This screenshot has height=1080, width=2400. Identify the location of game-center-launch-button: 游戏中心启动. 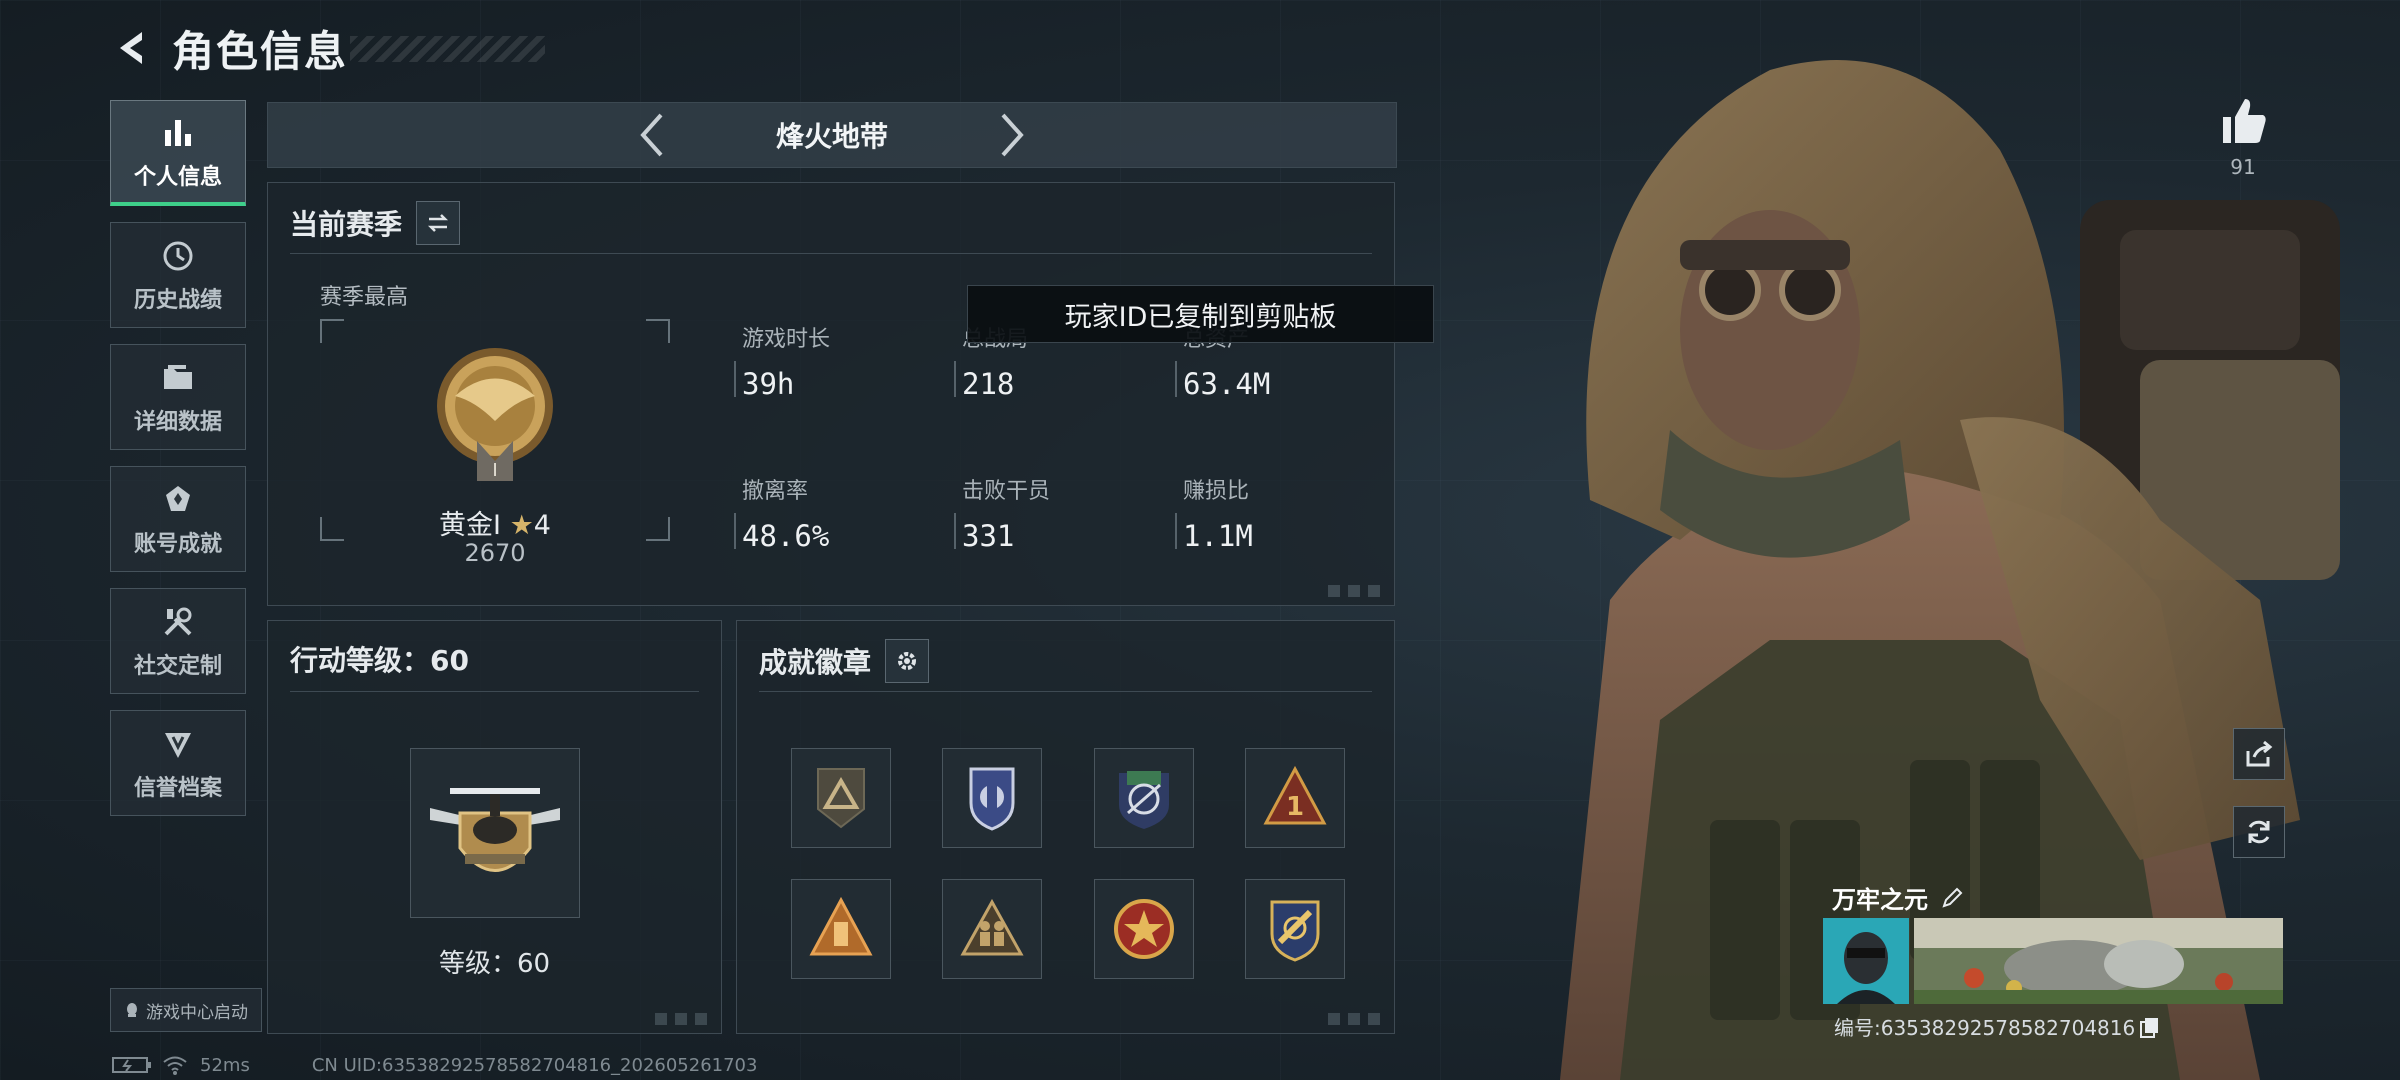
(186, 1010).